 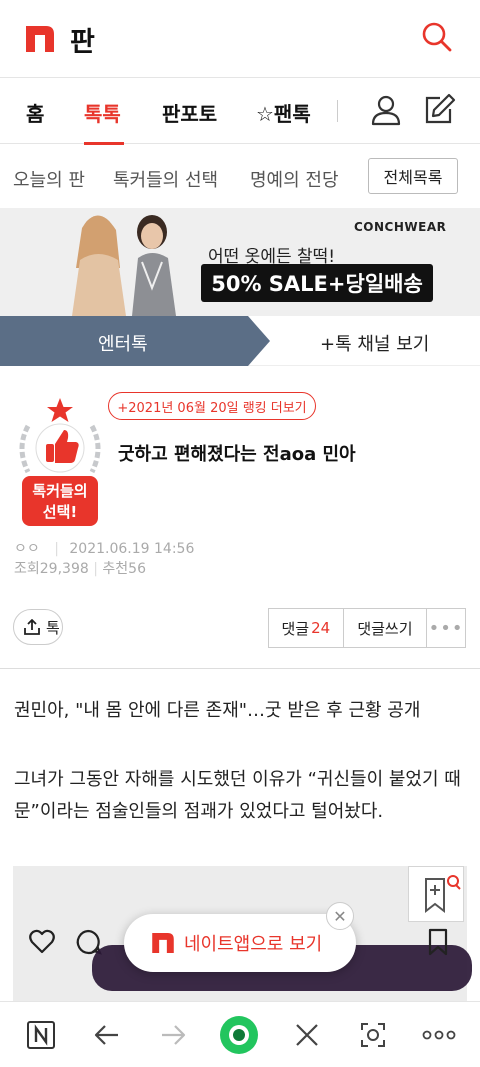 I want to click on browser-toolbar, so click(x=240, y=1034).